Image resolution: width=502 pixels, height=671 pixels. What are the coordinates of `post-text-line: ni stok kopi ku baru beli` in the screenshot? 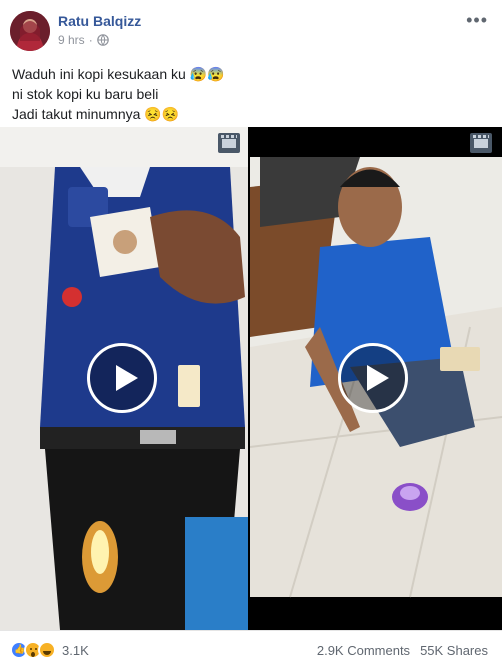 It's located at (85, 94).